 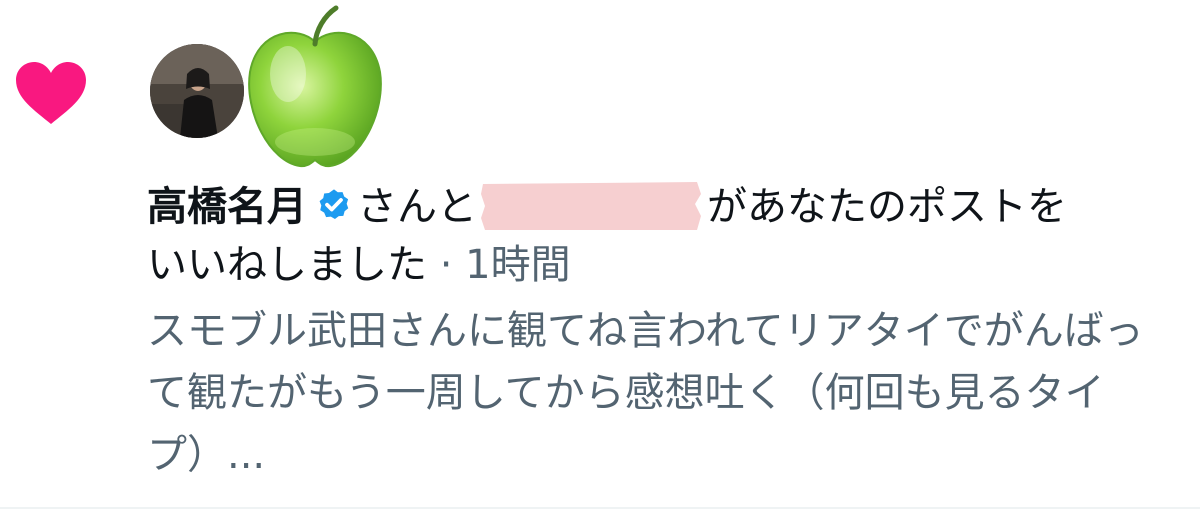 I want to click on timestamp: 1時間, so click(x=518, y=265).